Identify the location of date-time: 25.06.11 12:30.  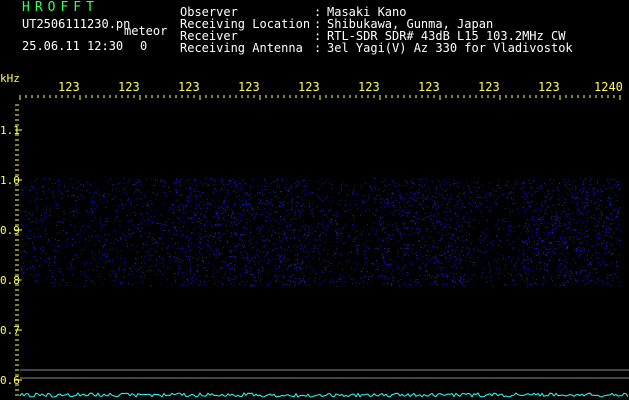
(73, 46).